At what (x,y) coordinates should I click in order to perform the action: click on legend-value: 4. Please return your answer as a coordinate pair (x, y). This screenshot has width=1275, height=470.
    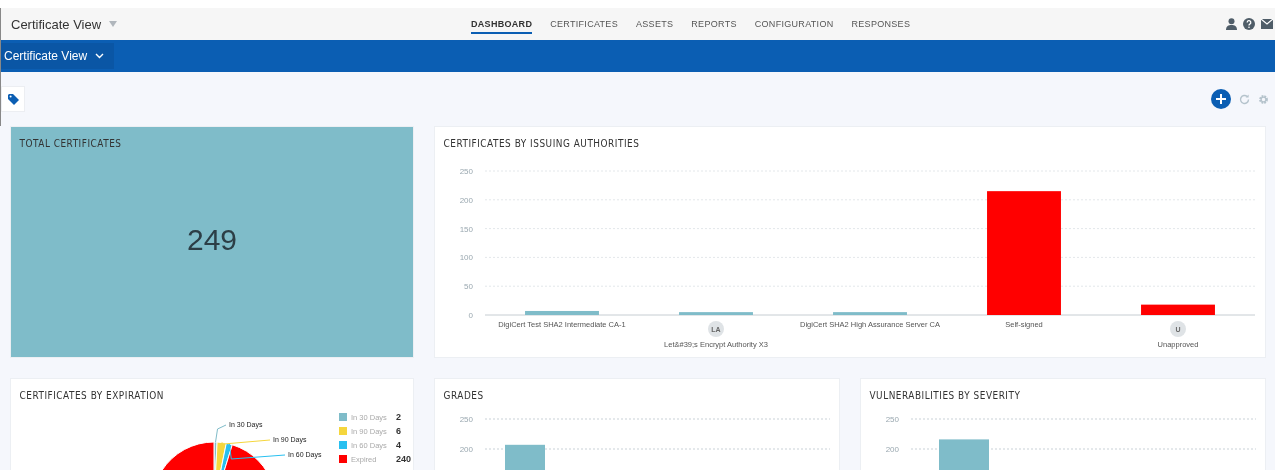
    Looking at the image, I should click on (398, 445).